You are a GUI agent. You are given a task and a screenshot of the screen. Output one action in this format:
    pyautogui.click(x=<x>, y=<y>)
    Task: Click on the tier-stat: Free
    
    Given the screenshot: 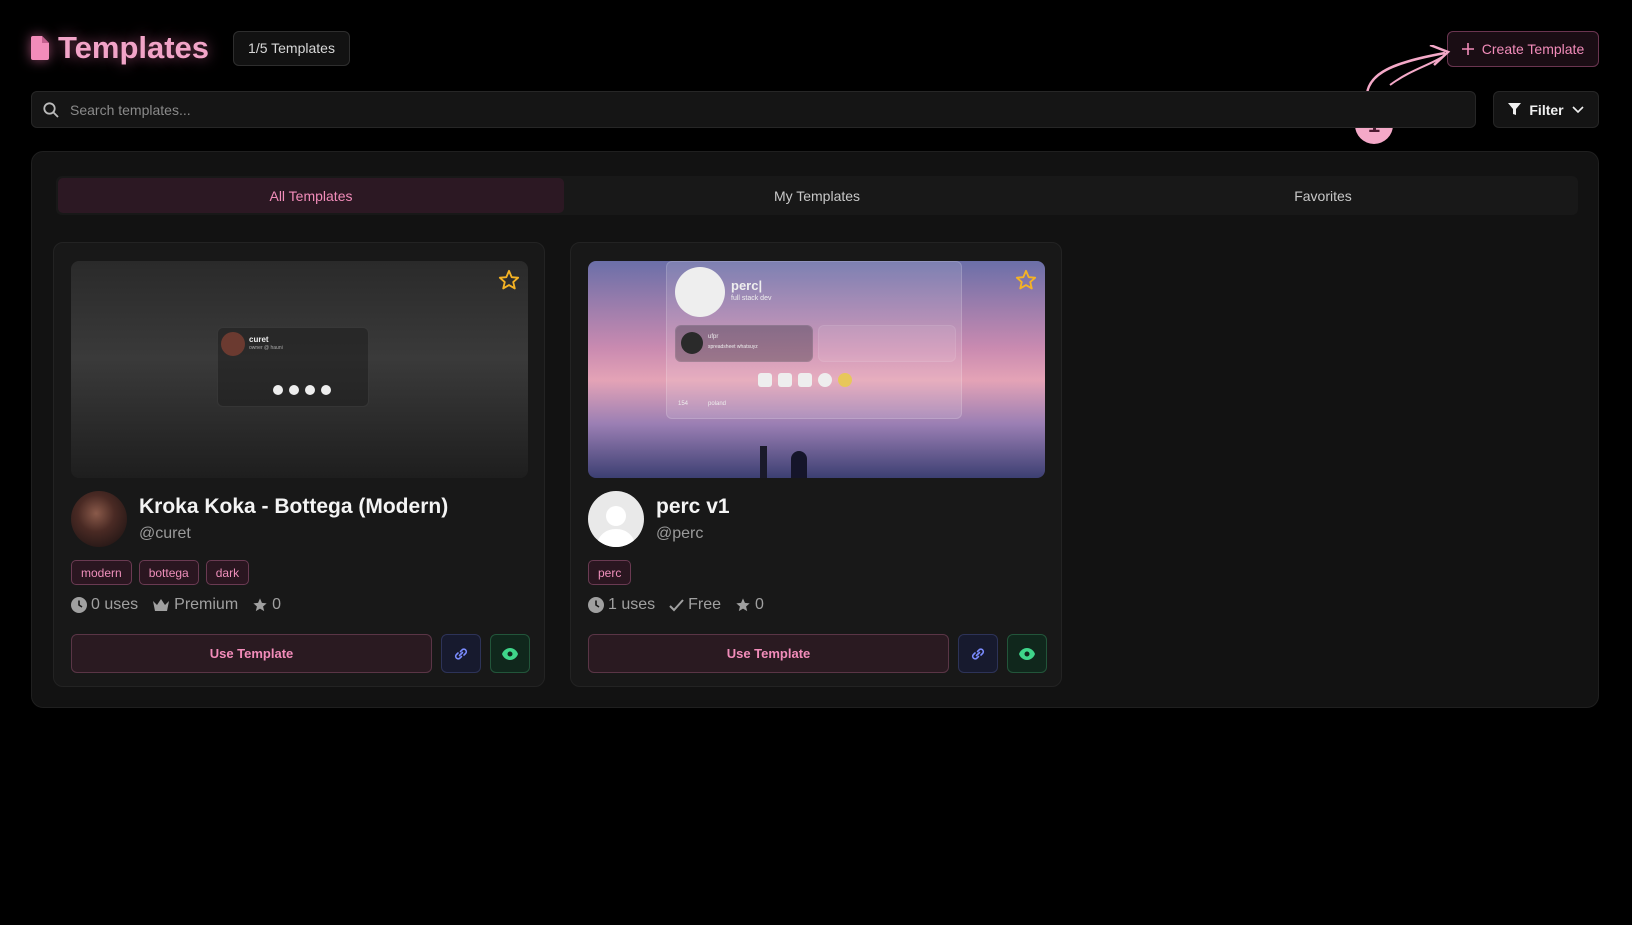 What is the action you would take?
    pyautogui.click(x=695, y=605)
    